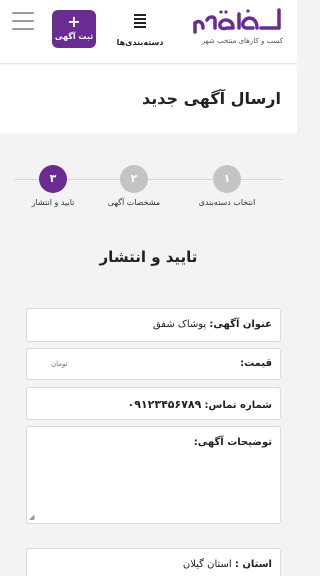 Image resolution: width=320 pixels, height=576 pixels. Describe the element at coordinates (153, 562) in the screenshot. I see `review-province-field: استان : استان گیلان` at that location.